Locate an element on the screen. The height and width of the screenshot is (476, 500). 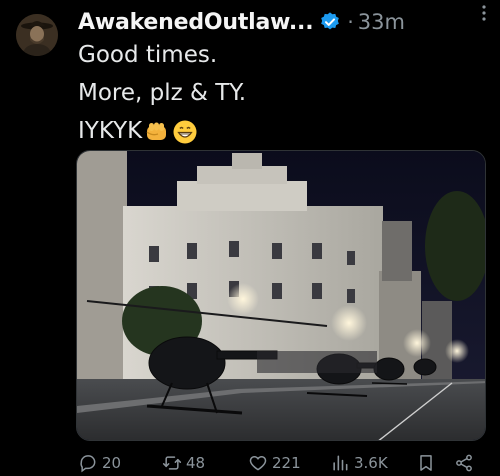
avatar-image is located at coordinates (37, 35).